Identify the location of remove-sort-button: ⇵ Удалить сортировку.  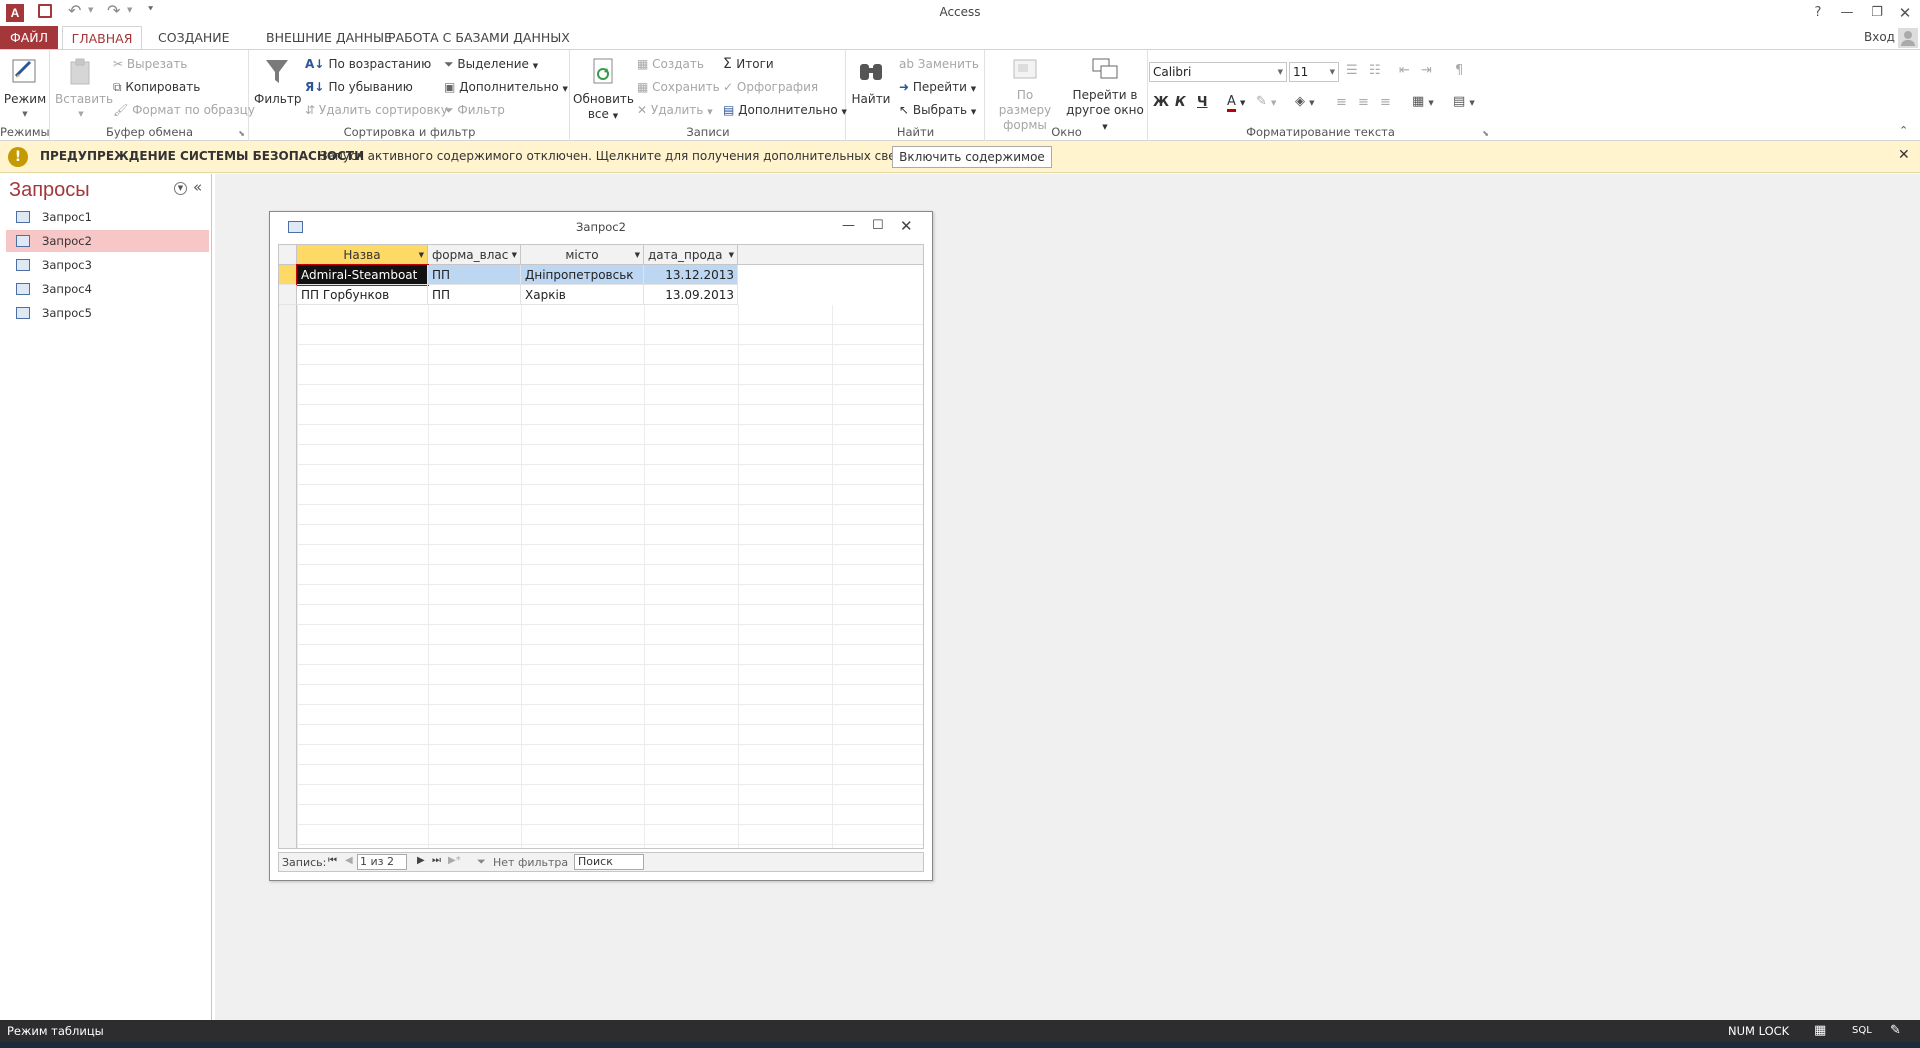
(376, 110).